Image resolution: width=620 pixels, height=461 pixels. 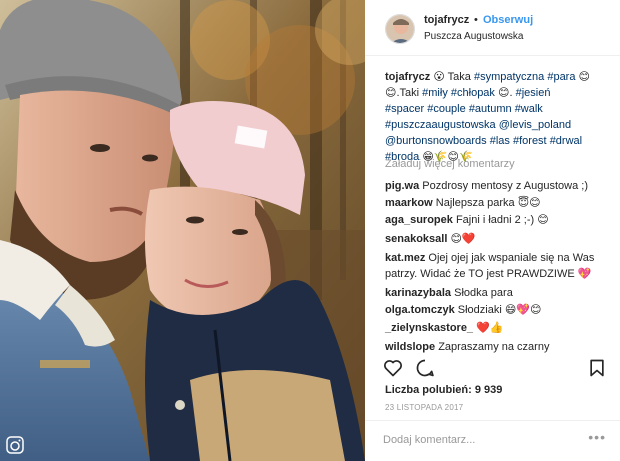 What do you see at coordinates (501, 239) in the screenshot?
I see `comment: senakoksall 😊❤️` at bounding box center [501, 239].